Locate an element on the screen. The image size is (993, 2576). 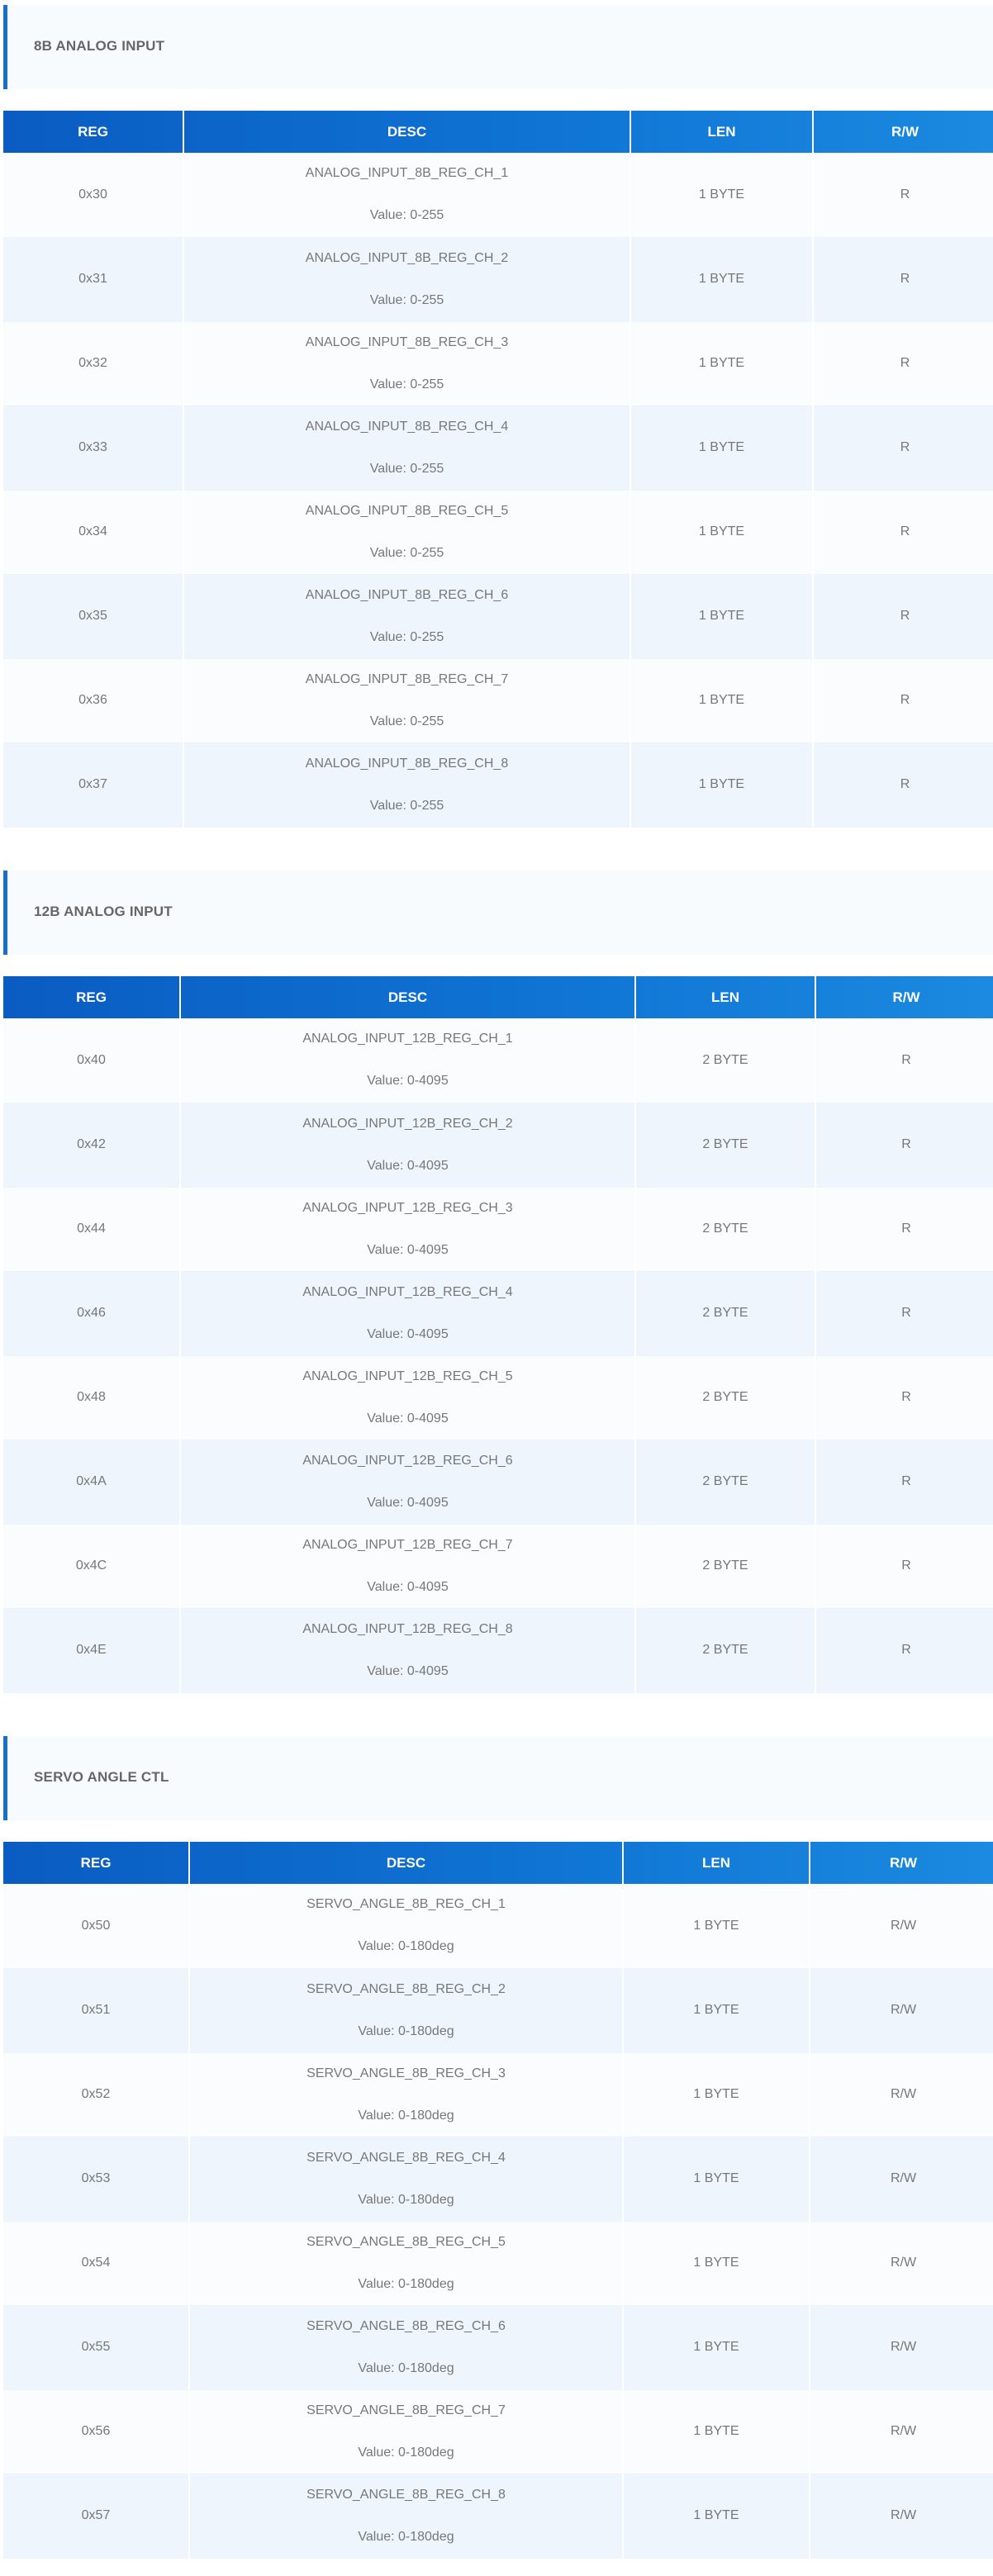
cell-reg: 0x33 is located at coordinates (94, 448).